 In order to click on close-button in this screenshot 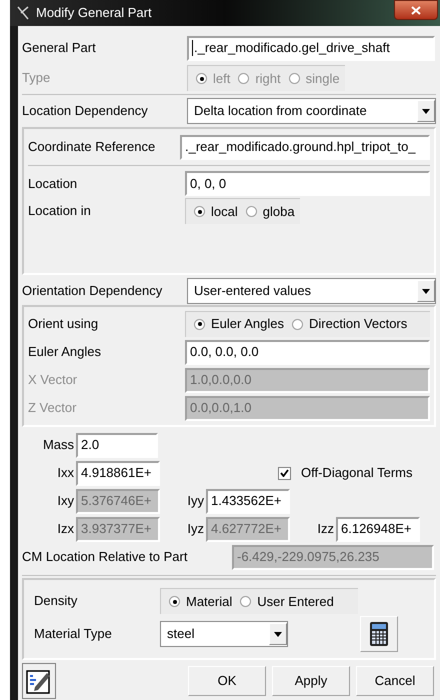, I will do `click(416, 10)`.